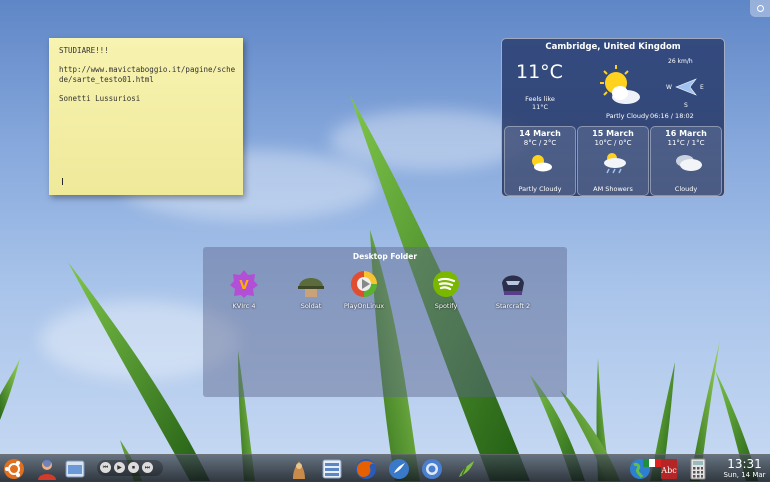 This screenshot has width=770, height=482. I want to click on digital-clock: 13:31 Sun, 14 Mar, so click(744, 469).